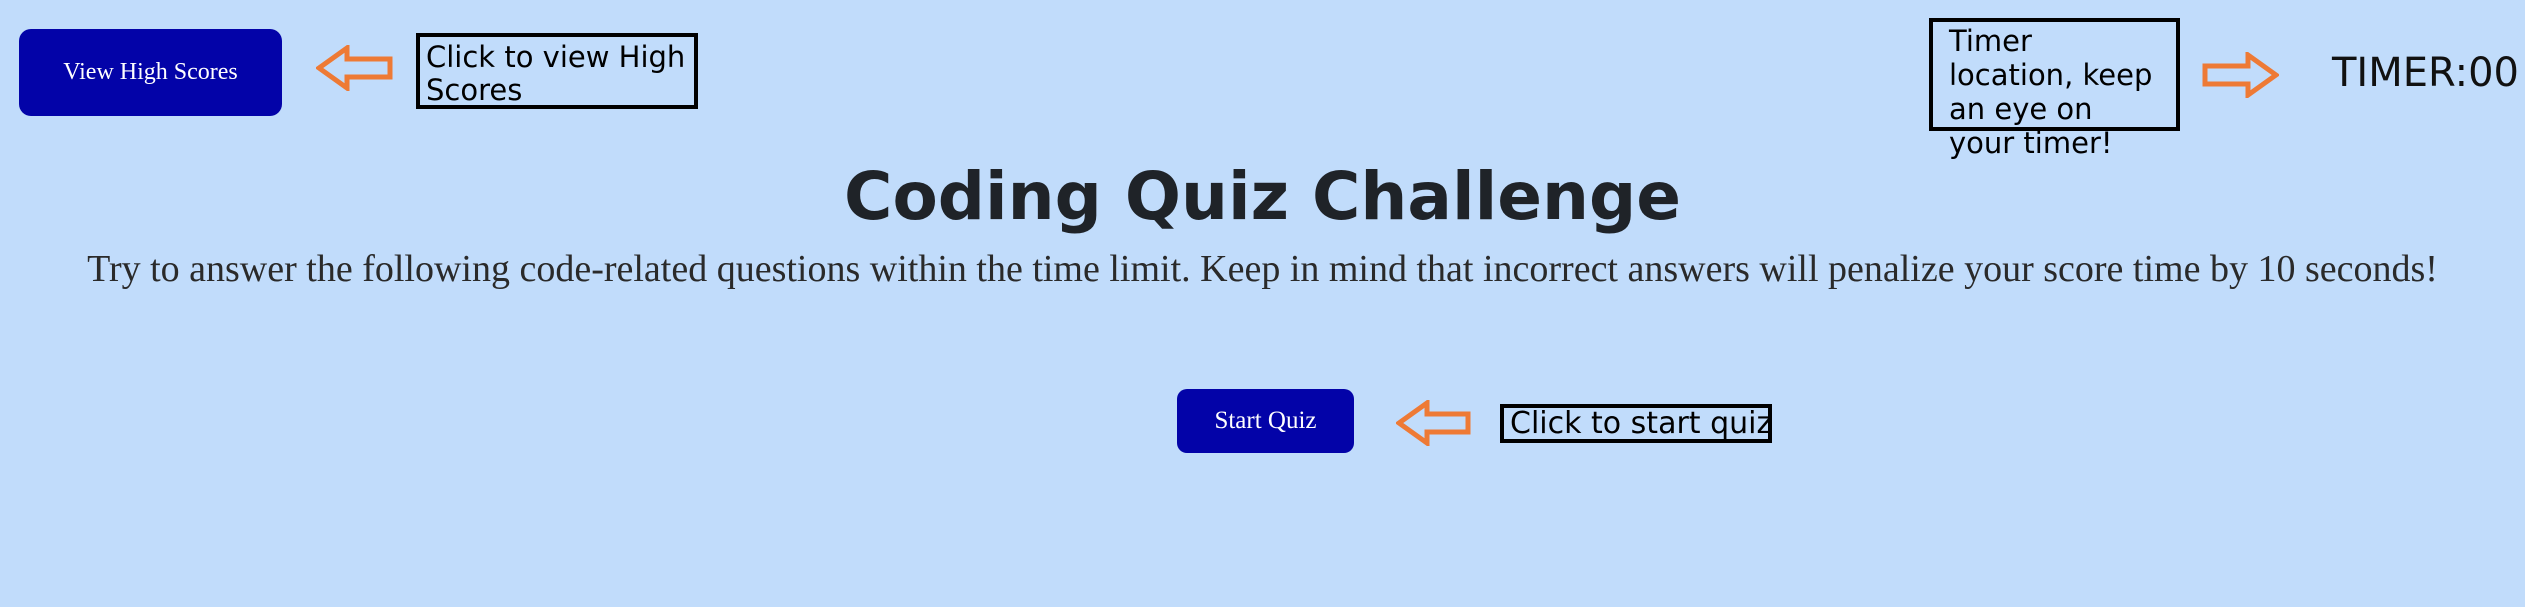 The image size is (2525, 607). Describe the element at coordinates (2493, 73) in the screenshot. I see `timer-value: 00` at that location.